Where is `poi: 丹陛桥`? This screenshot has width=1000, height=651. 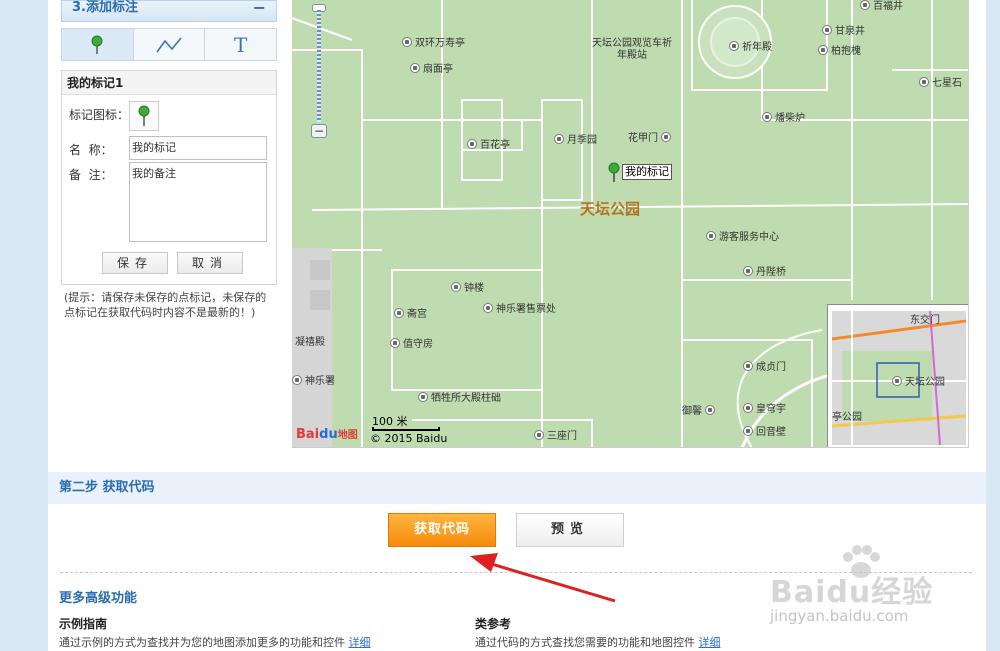 poi: 丹陛桥 is located at coordinates (764, 270).